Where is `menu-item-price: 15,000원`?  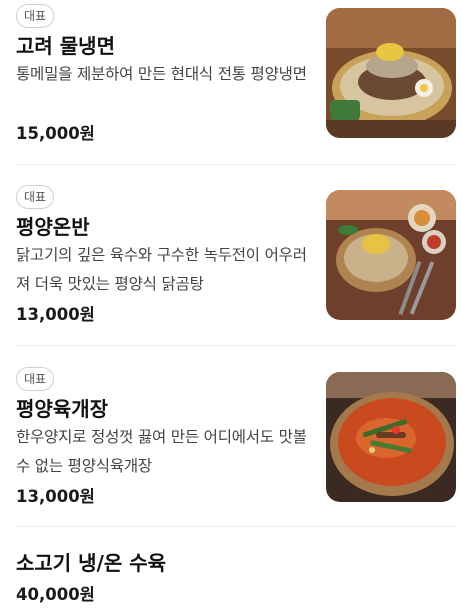 menu-item-price: 15,000원 is located at coordinates (55, 133).